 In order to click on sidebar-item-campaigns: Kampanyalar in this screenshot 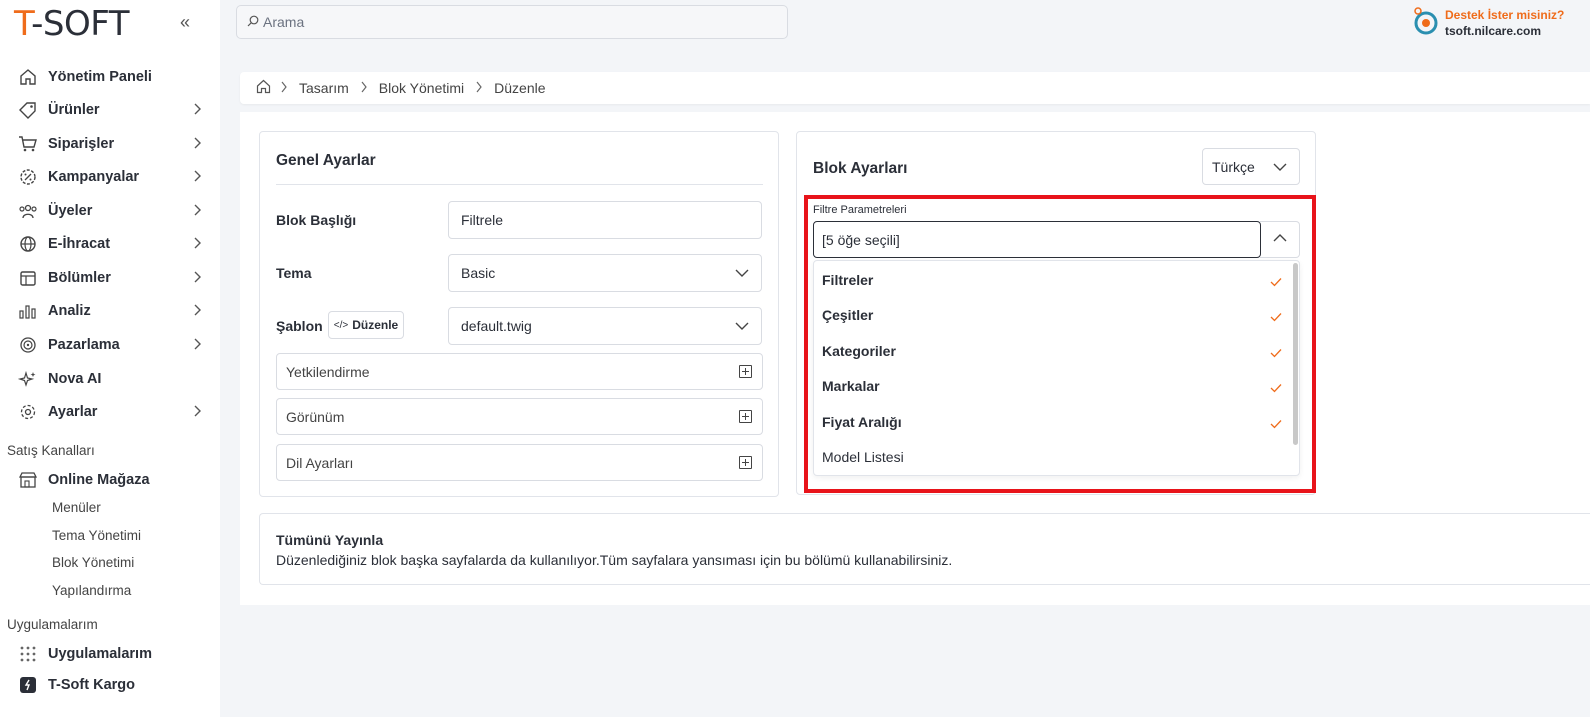, I will do `click(113, 177)`.